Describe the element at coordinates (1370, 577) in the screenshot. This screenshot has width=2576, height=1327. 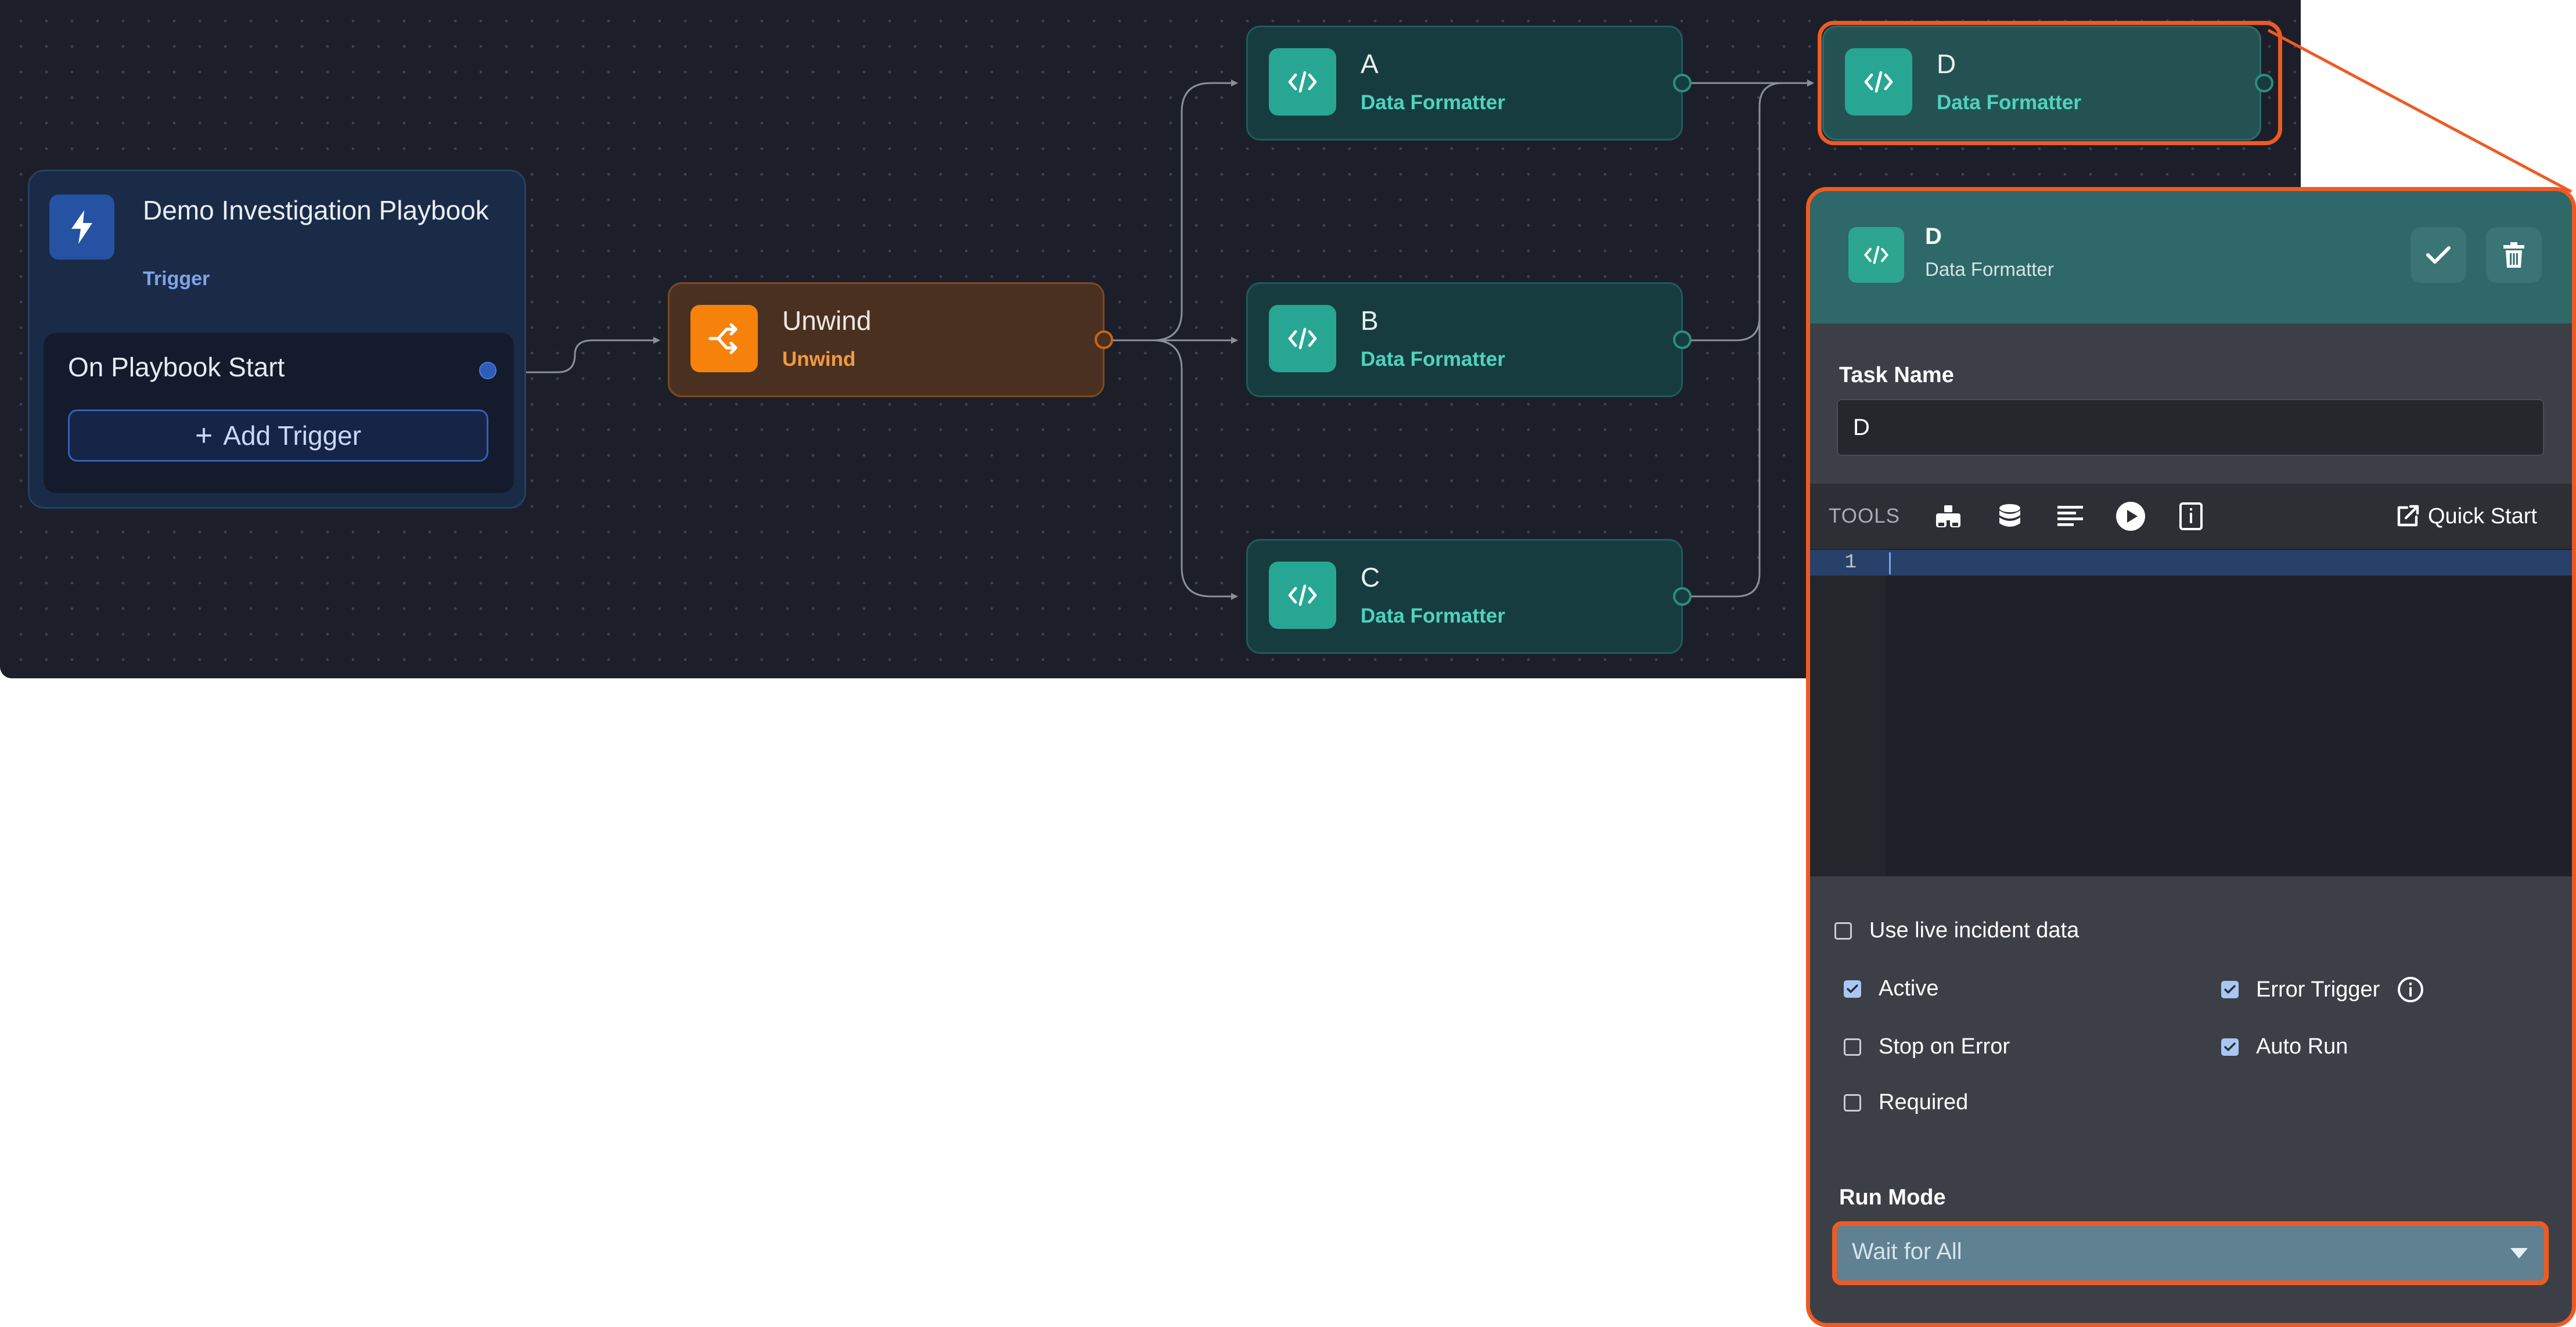
I see `task-node-title: C` at that location.